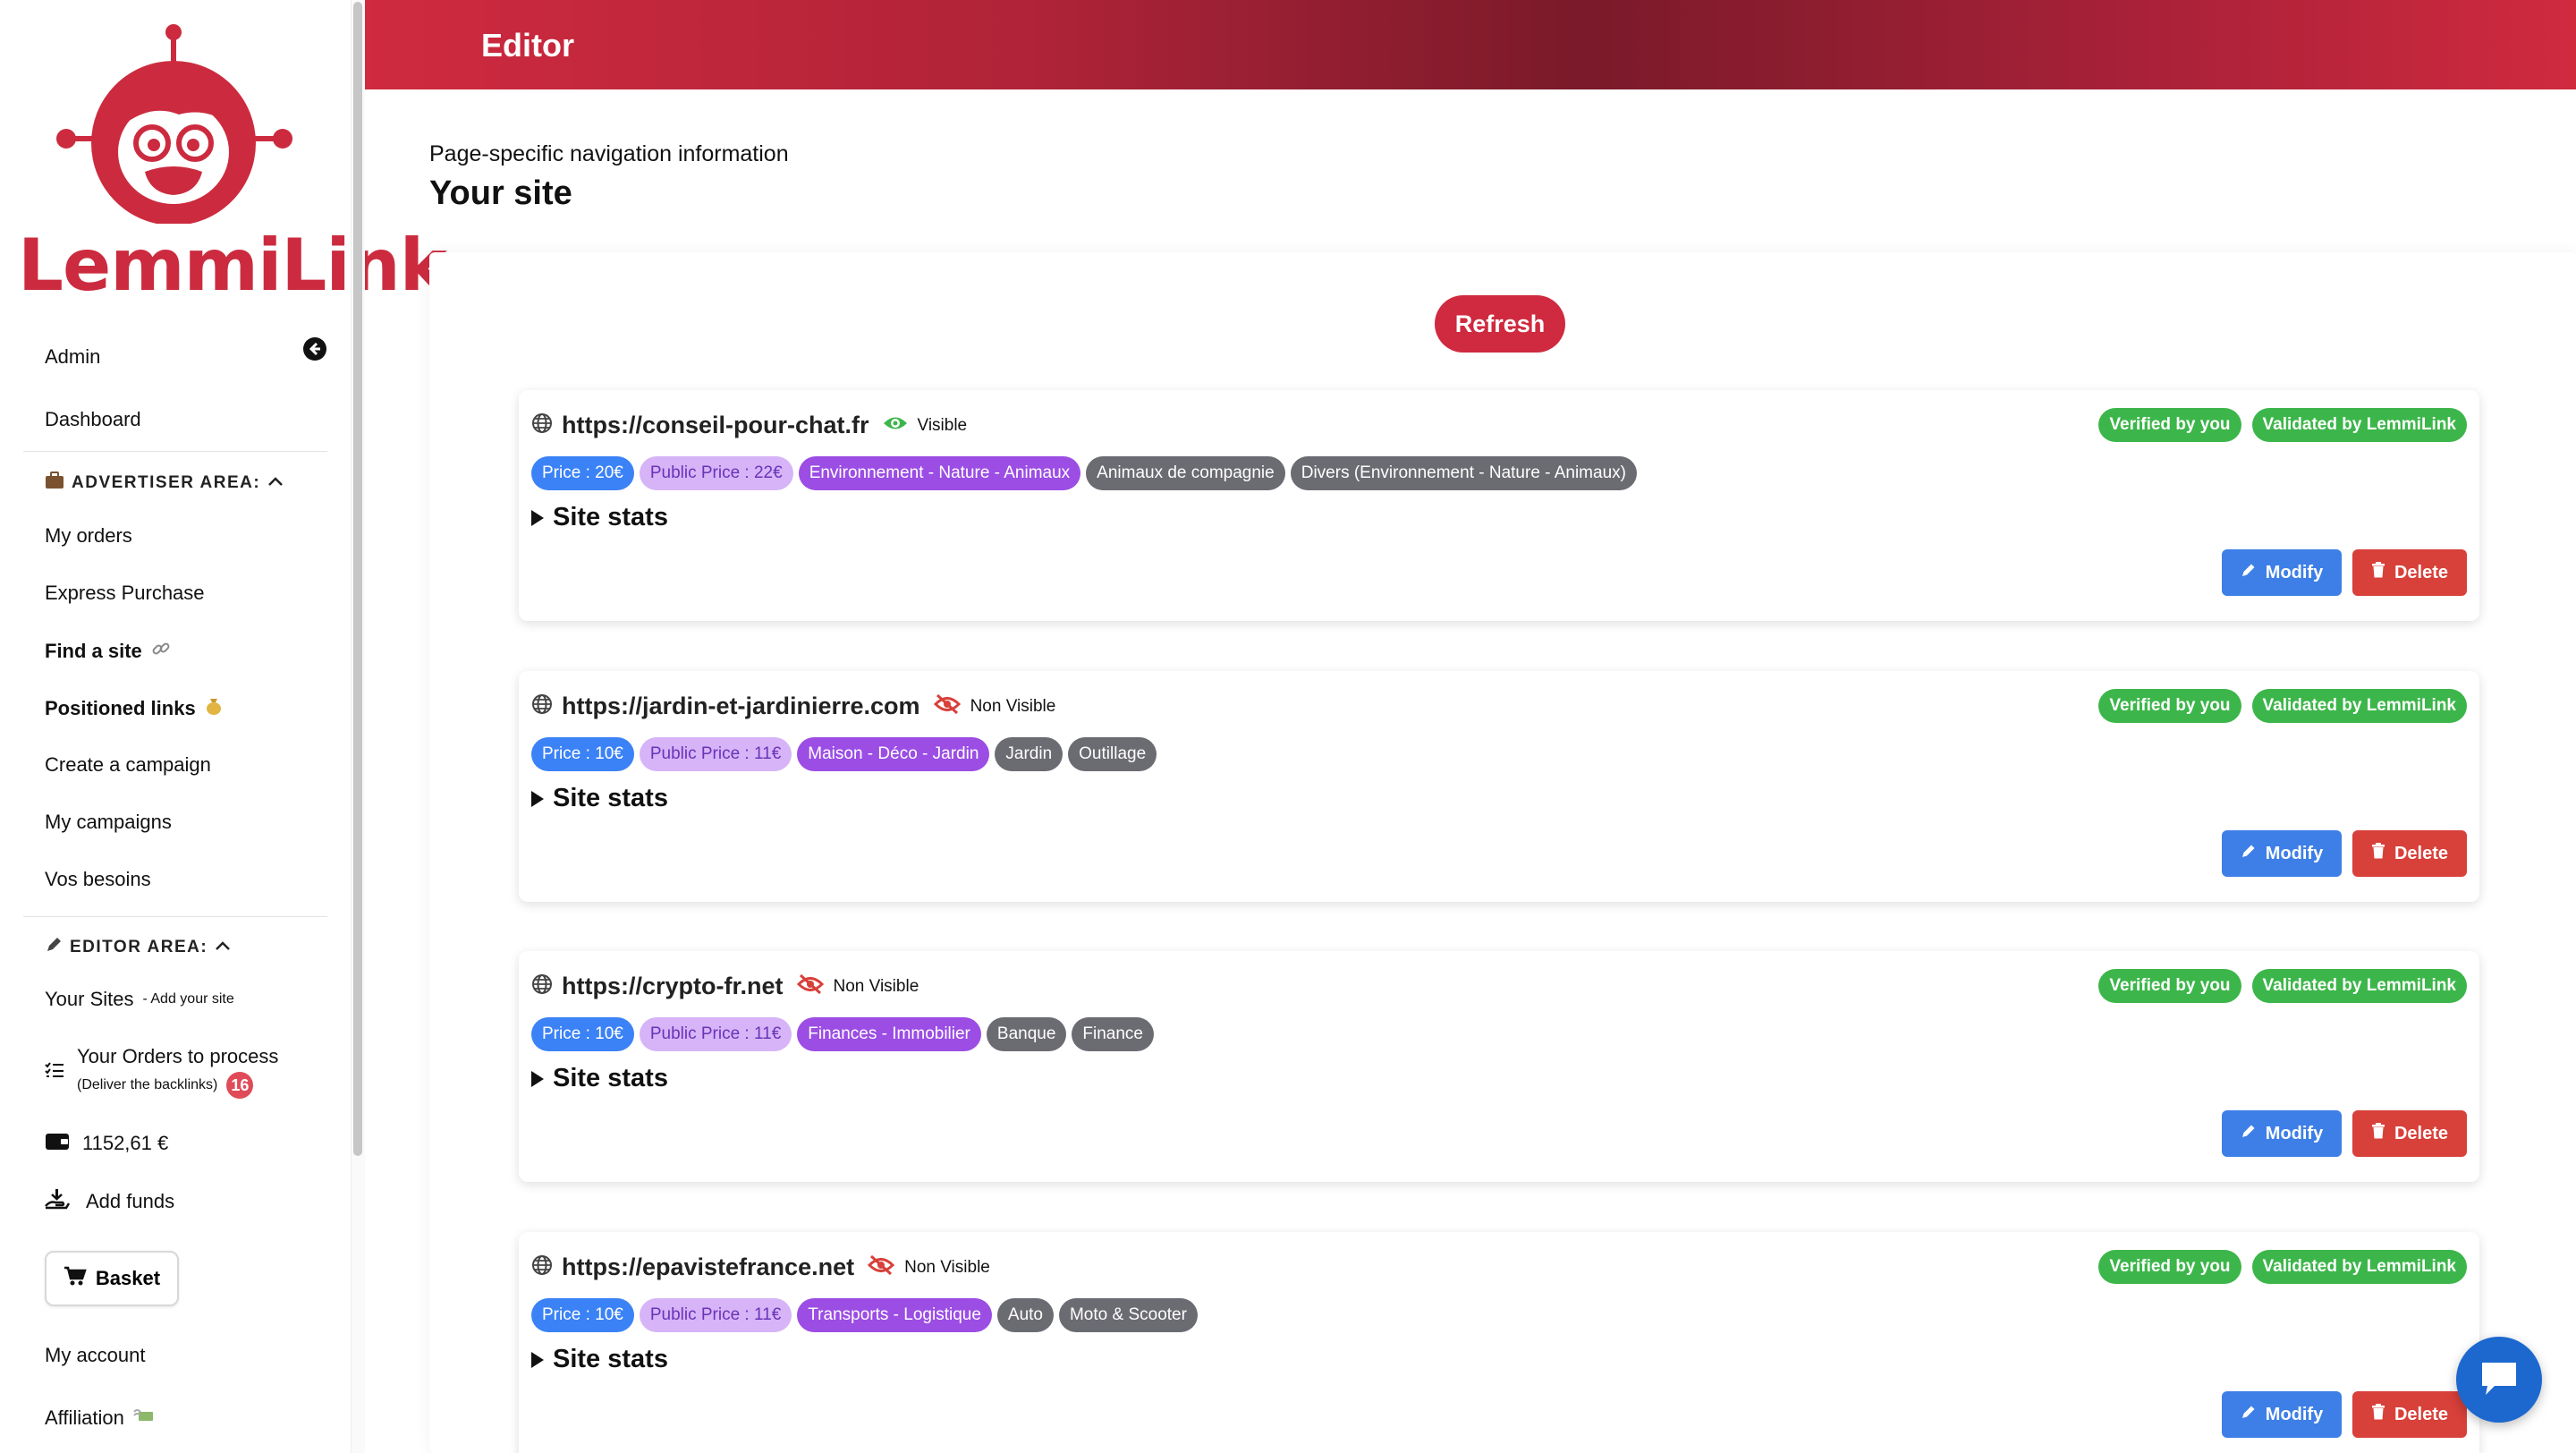 This screenshot has height=1453, width=2576. I want to click on sidebar-item-express-purchase: Express Purchase, so click(125, 593).